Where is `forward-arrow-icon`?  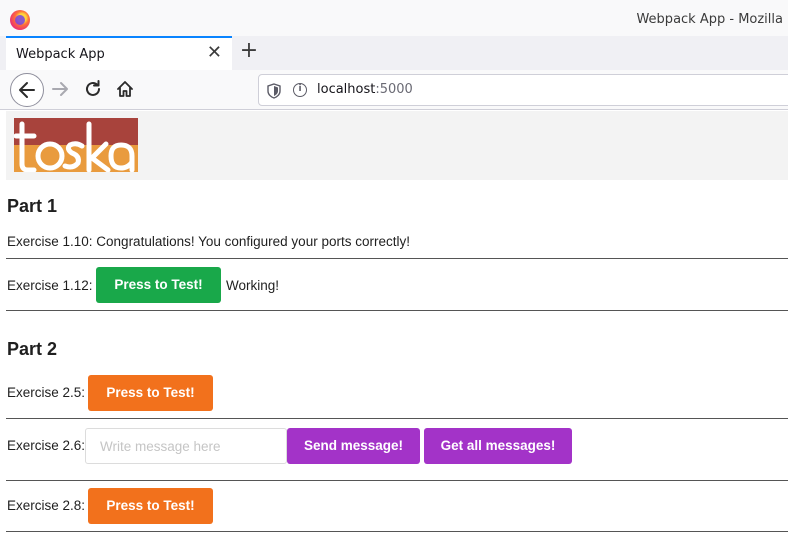
forward-arrow-icon is located at coordinates (60, 89).